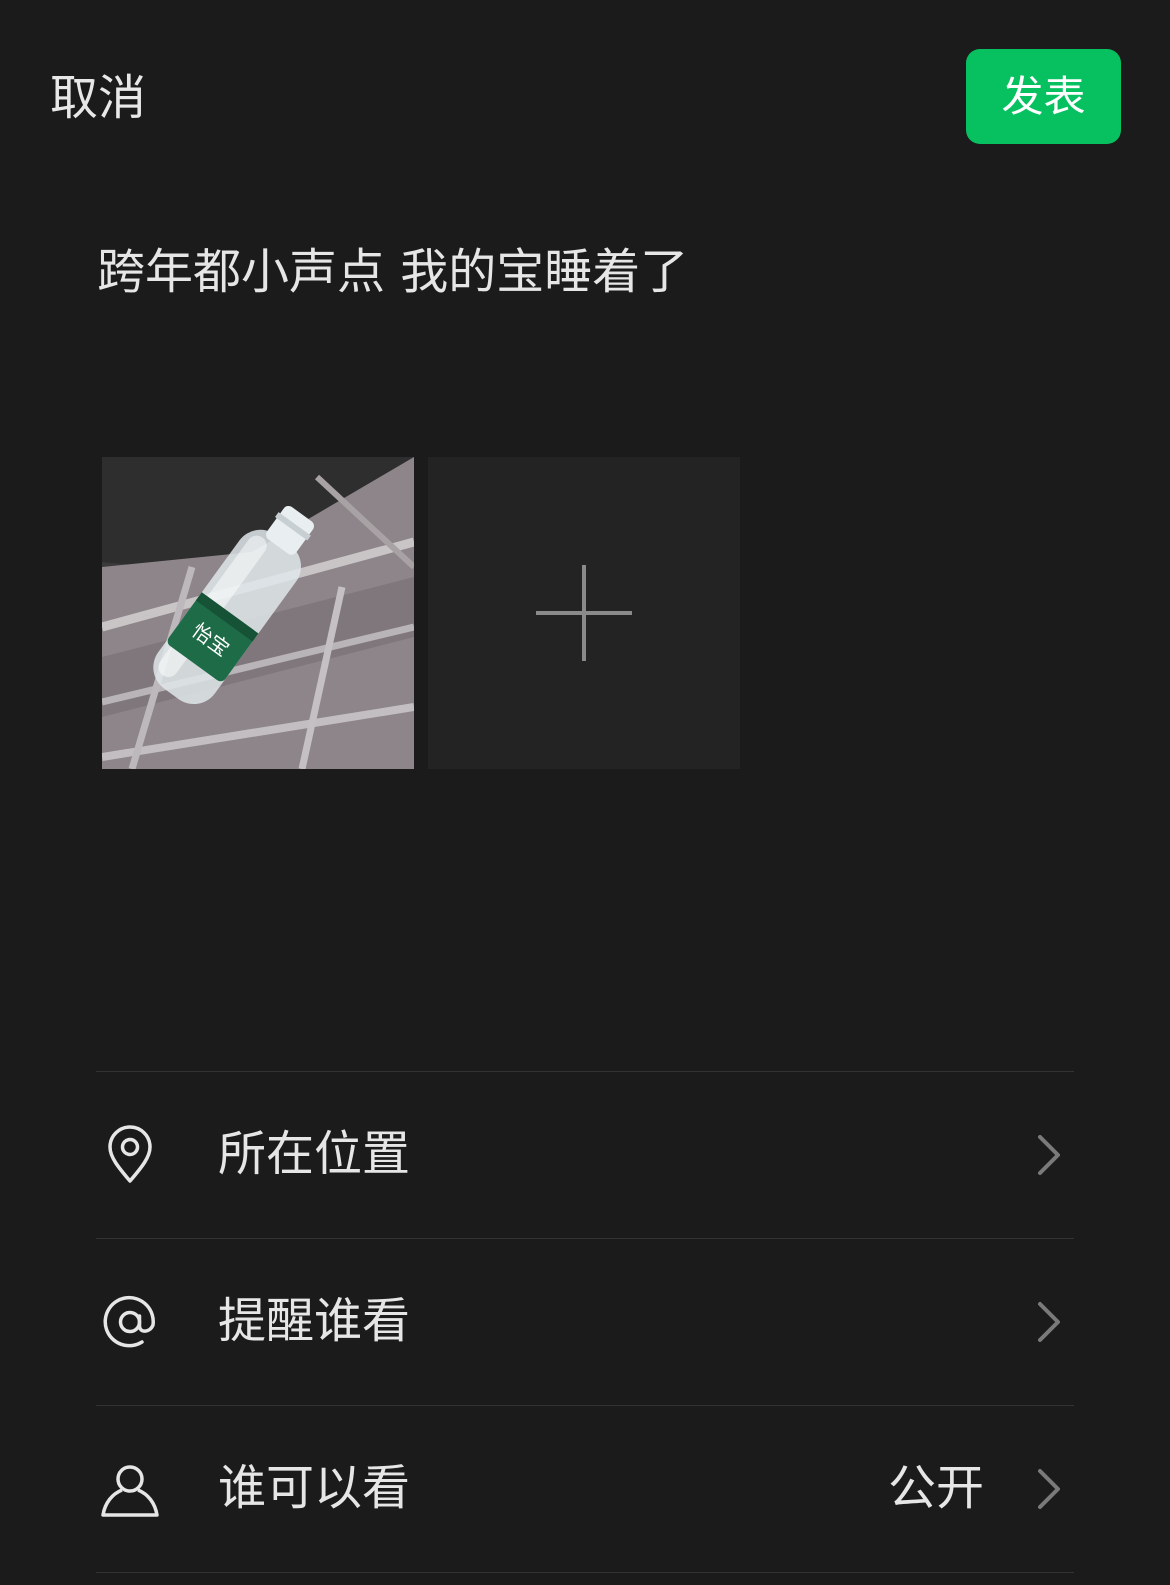 This screenshot has width=1170, height=1585. What do you see at coordinates (392, 272) in the screenshot?
I see `post-text-input: 跨年都小声点 我的宝睡着了` at bounding box center [392, 272].